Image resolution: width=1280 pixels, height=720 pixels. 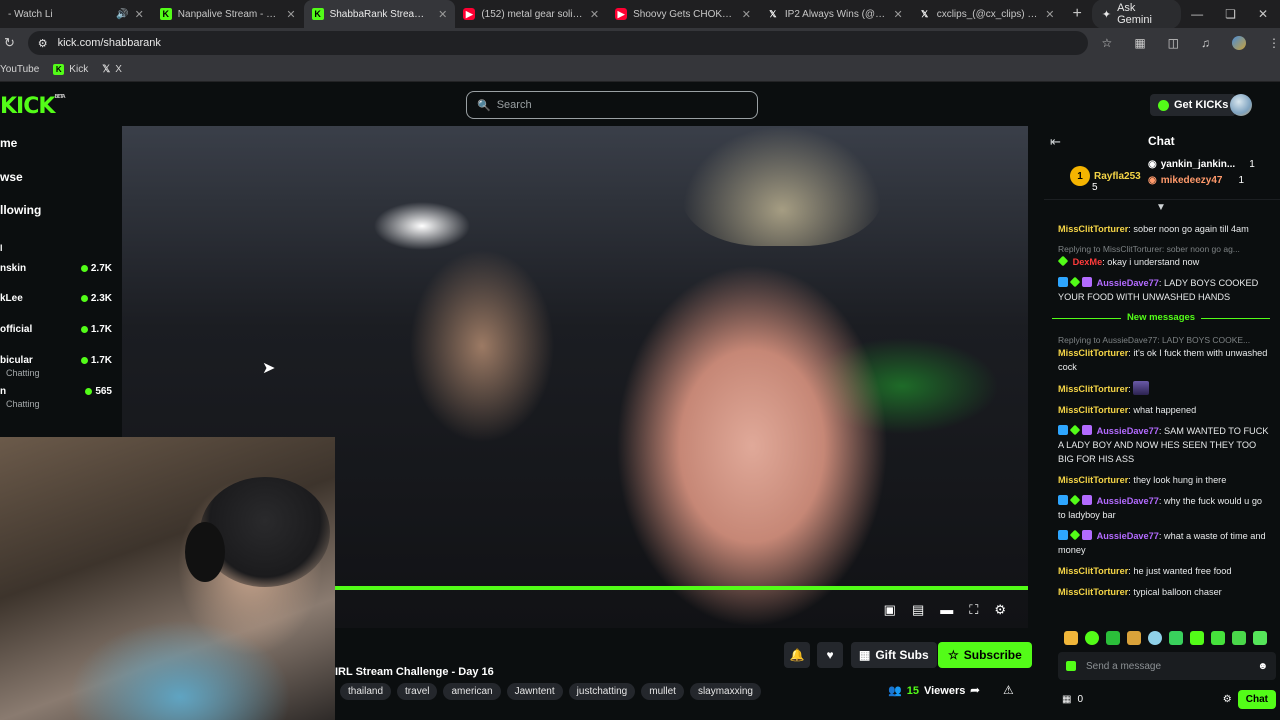 I want to click on get-kicks-button: Get KICKs, so click(x=1193, y=105).